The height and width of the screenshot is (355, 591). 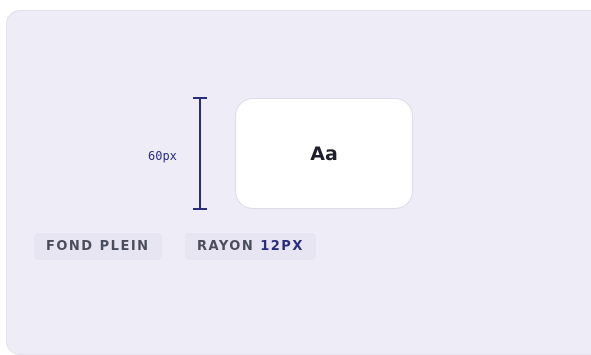 What do you see at coordinates (162, 156) in the screenshot?
I see `height-dimension-label: 60px` at bounding box center [162, 156].